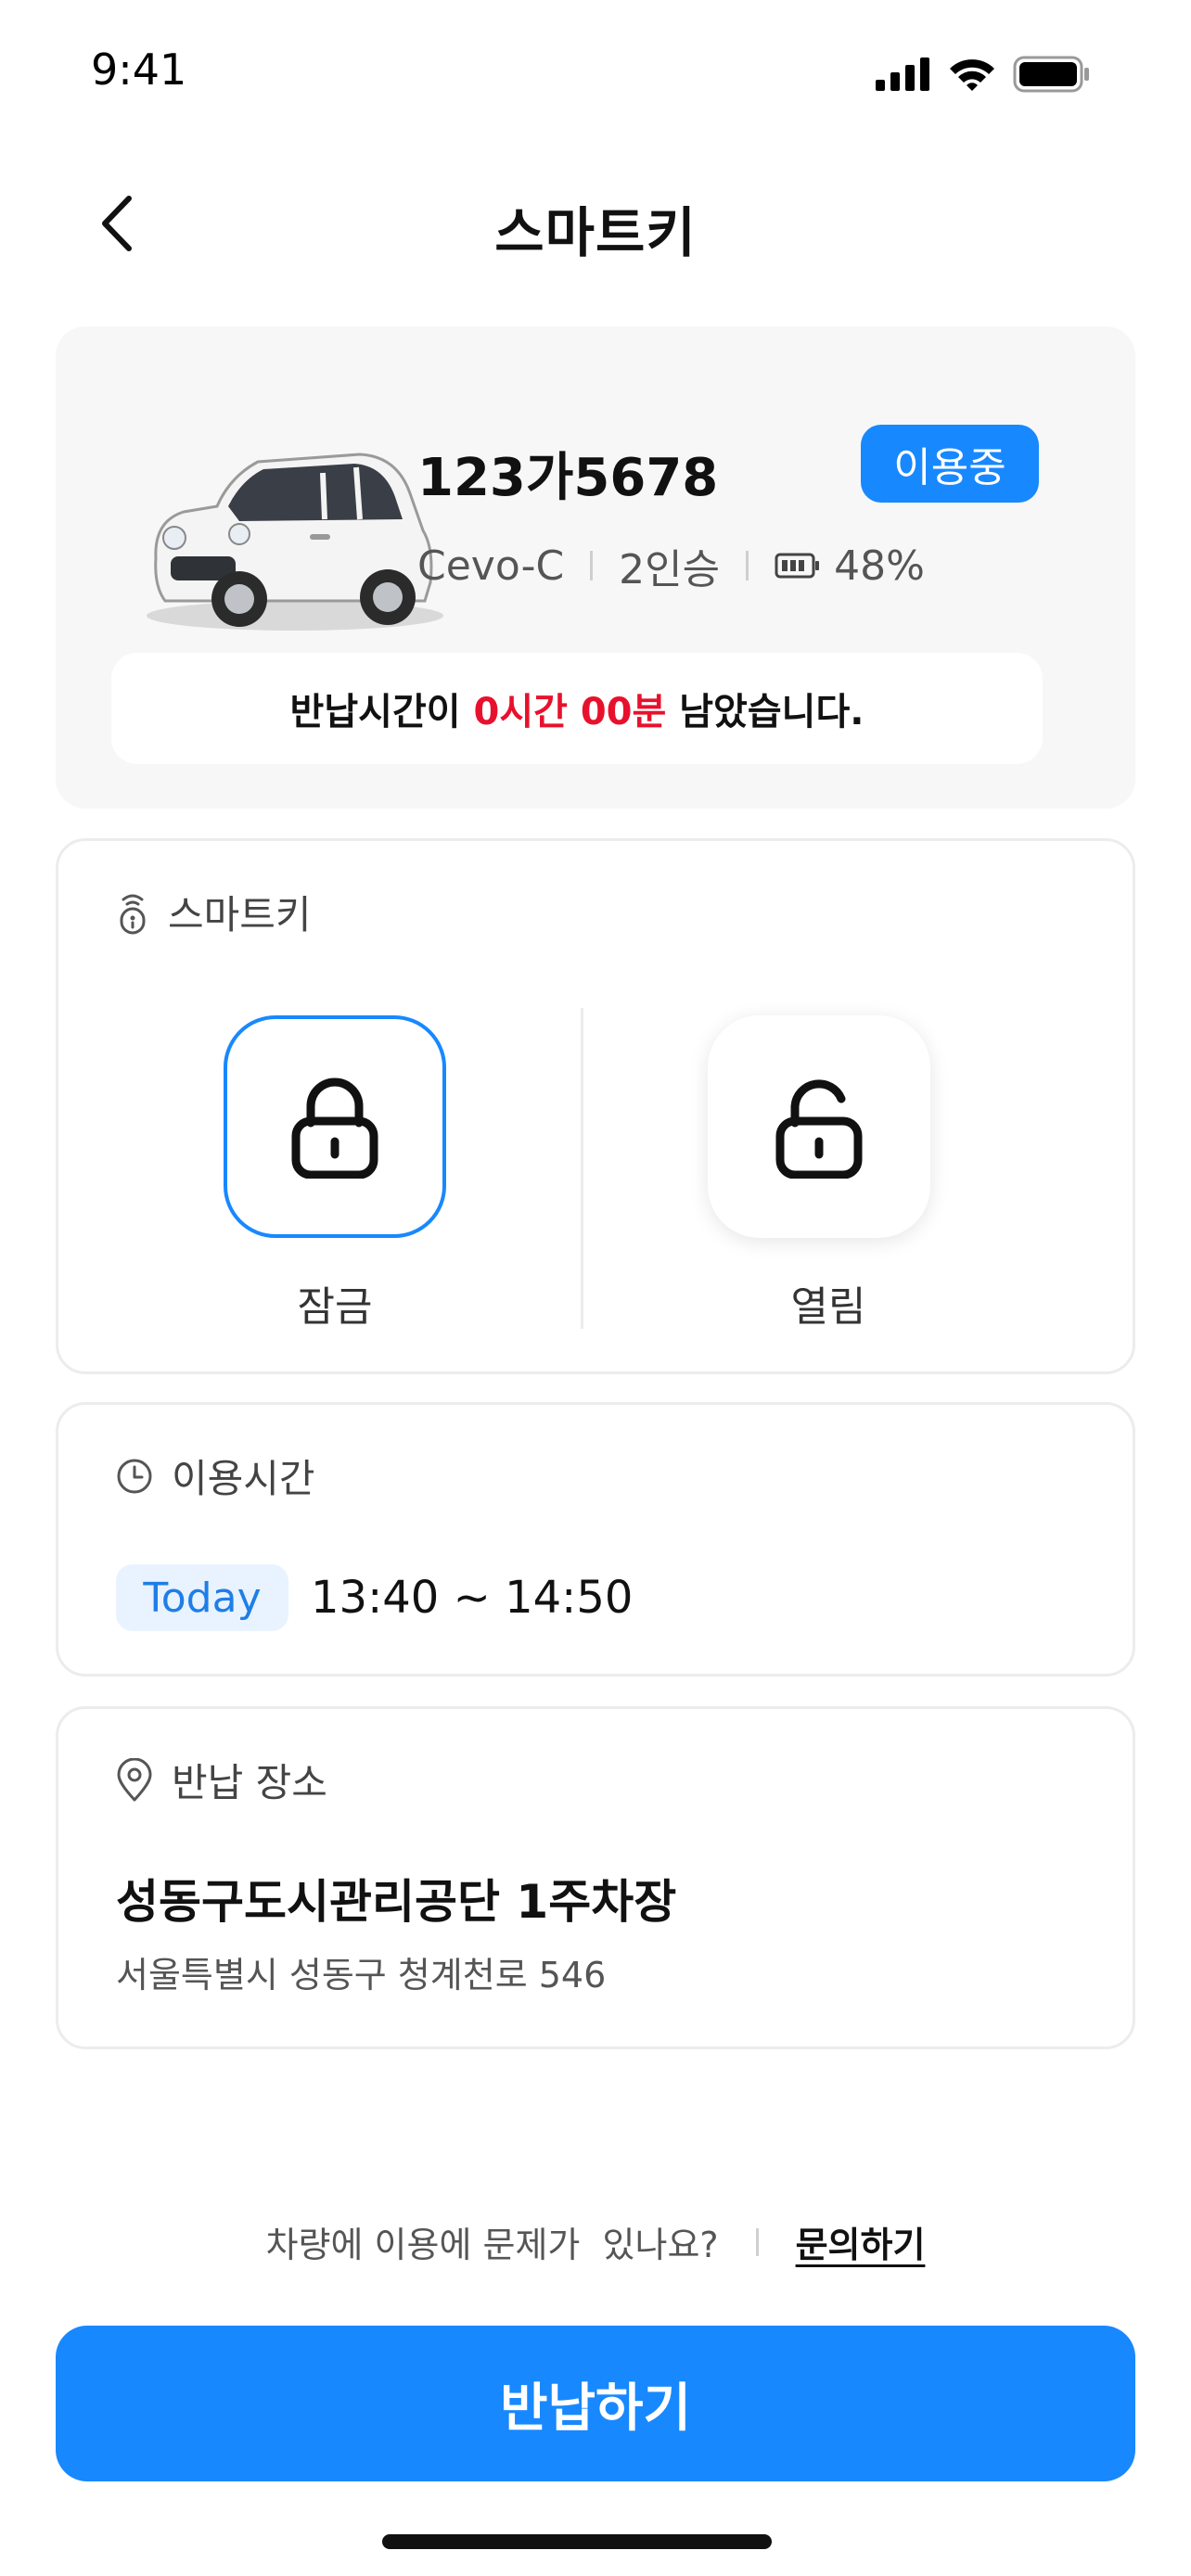 The width and height of the screenshot is (1191, 2576). Describe the element at coordinates (139, 70) in the screenshot. I see `status-time: 9:41` at that location.